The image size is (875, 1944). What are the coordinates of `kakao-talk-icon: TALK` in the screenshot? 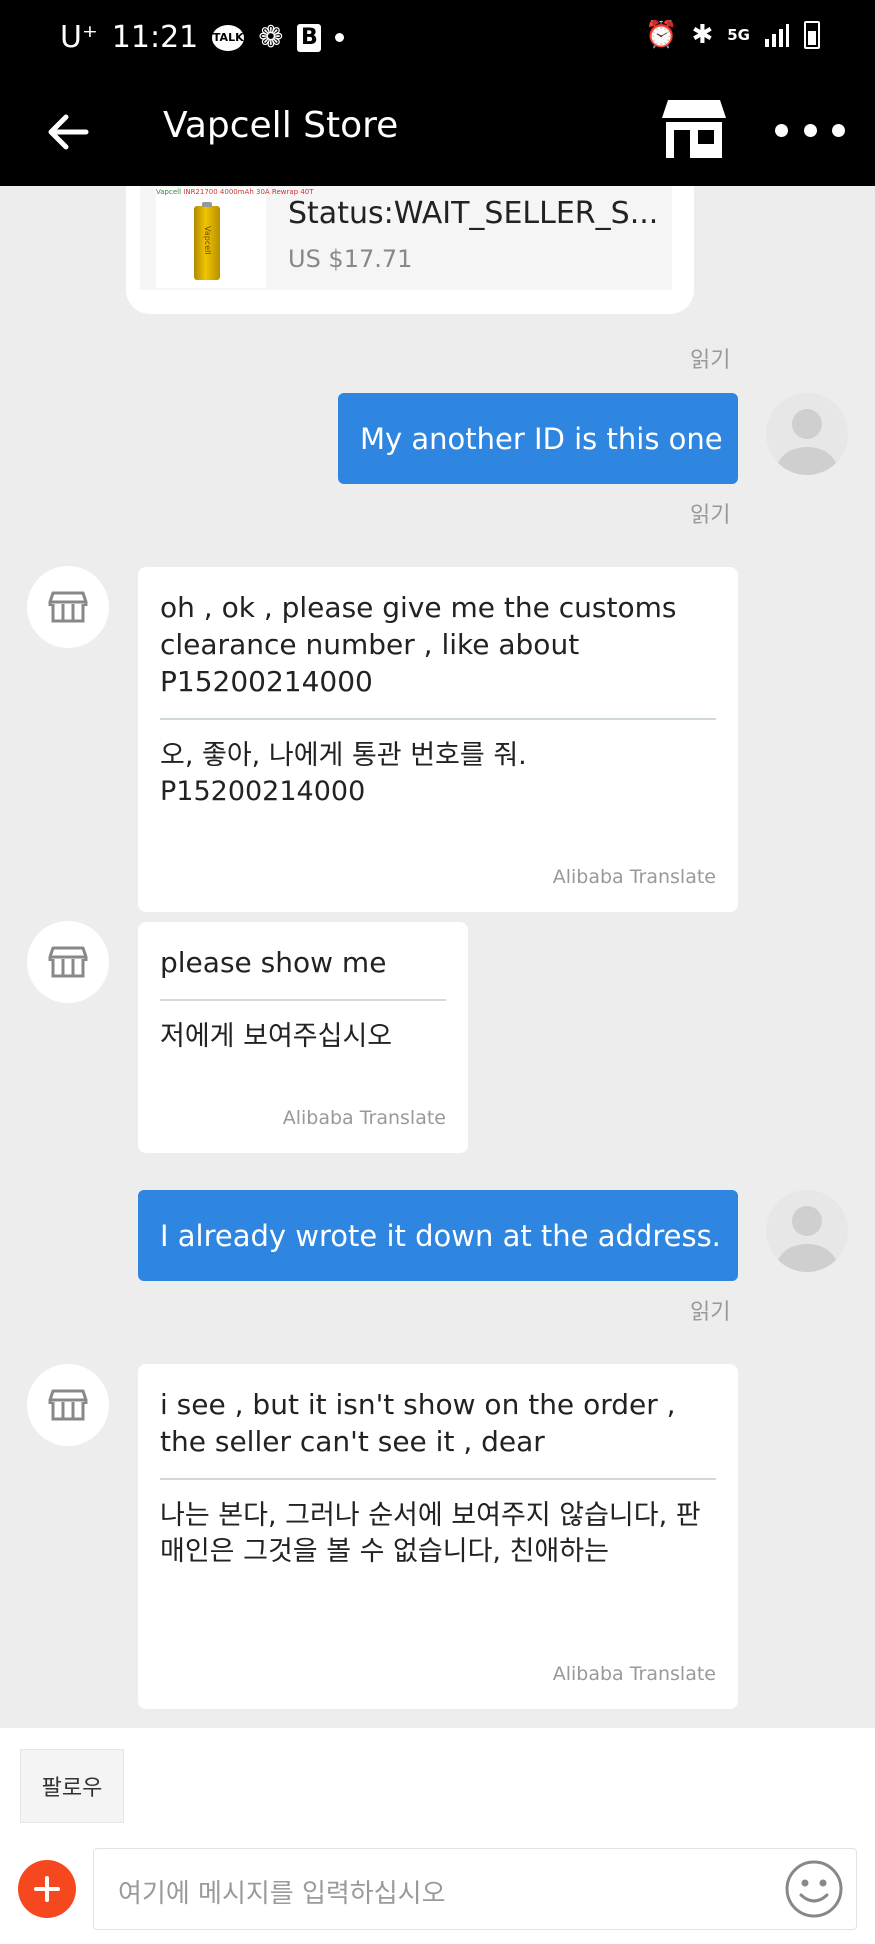 It's located at (228, 37).